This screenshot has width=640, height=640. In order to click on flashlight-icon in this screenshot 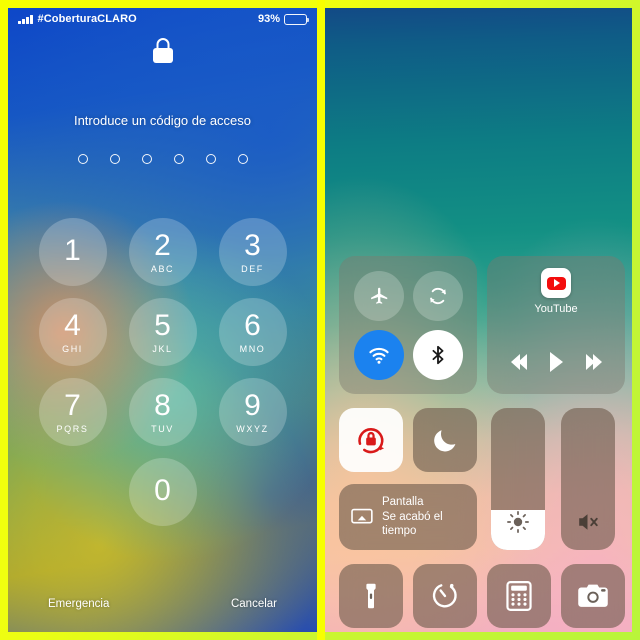, I will do `click(371, 596)`.